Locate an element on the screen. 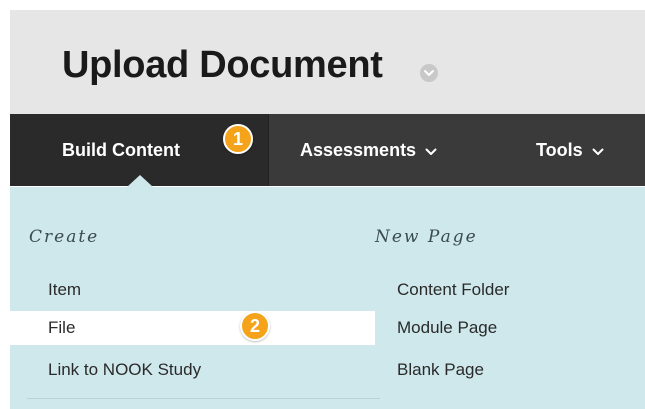 Image resolution: width=645 pixels, height=409 pixels. tab-label: Build Content is located at coordinates (121, 149).